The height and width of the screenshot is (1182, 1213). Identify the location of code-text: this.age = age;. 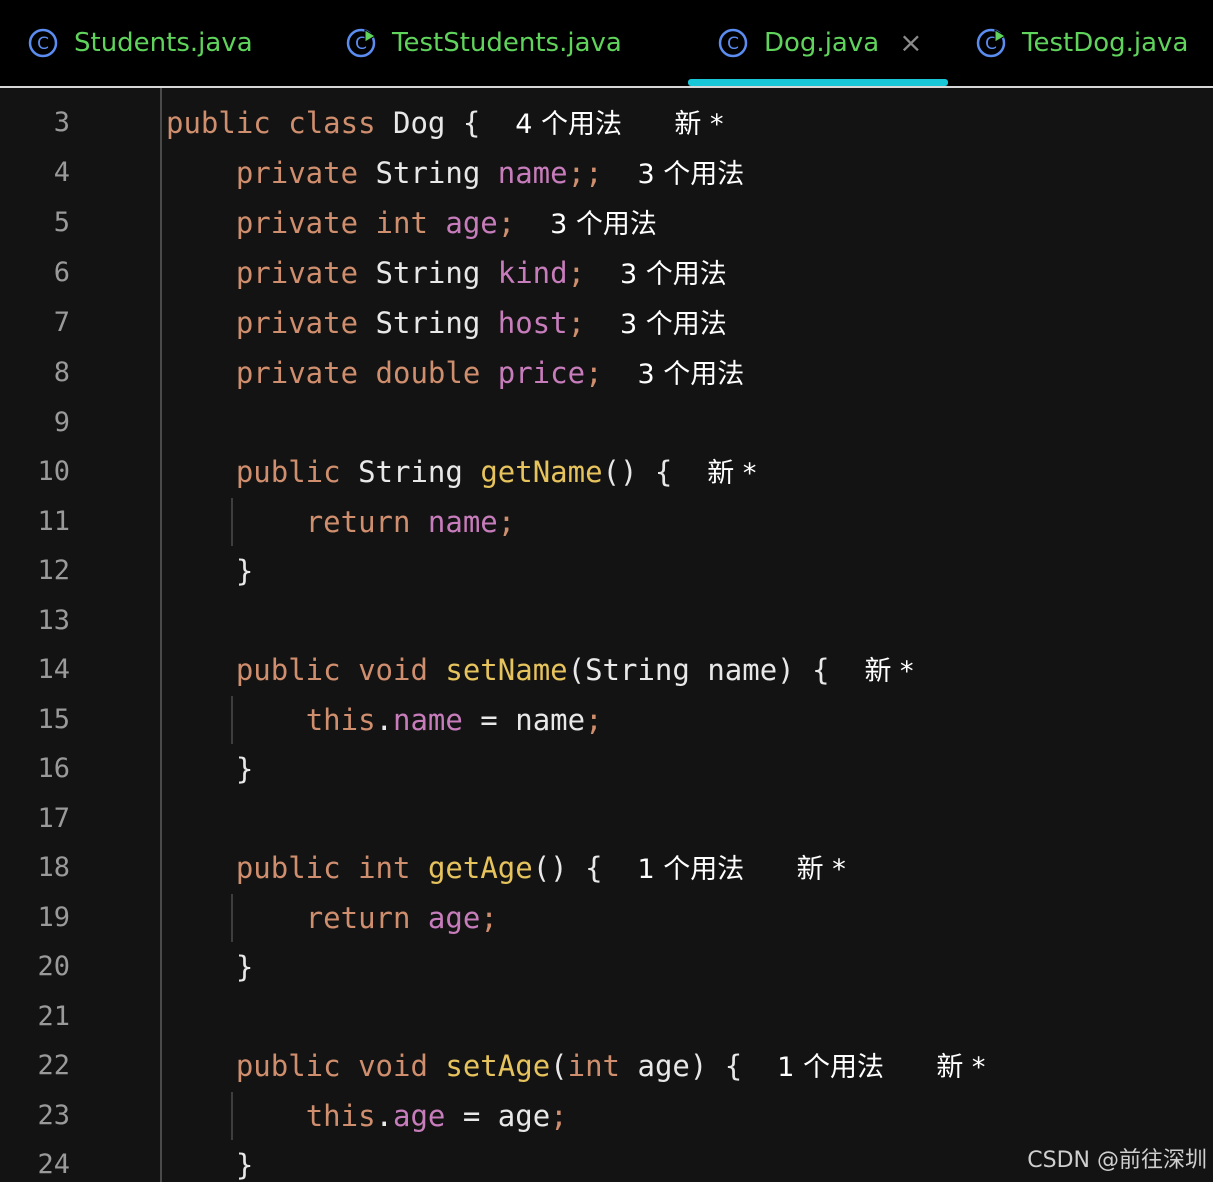
(436, 1116).